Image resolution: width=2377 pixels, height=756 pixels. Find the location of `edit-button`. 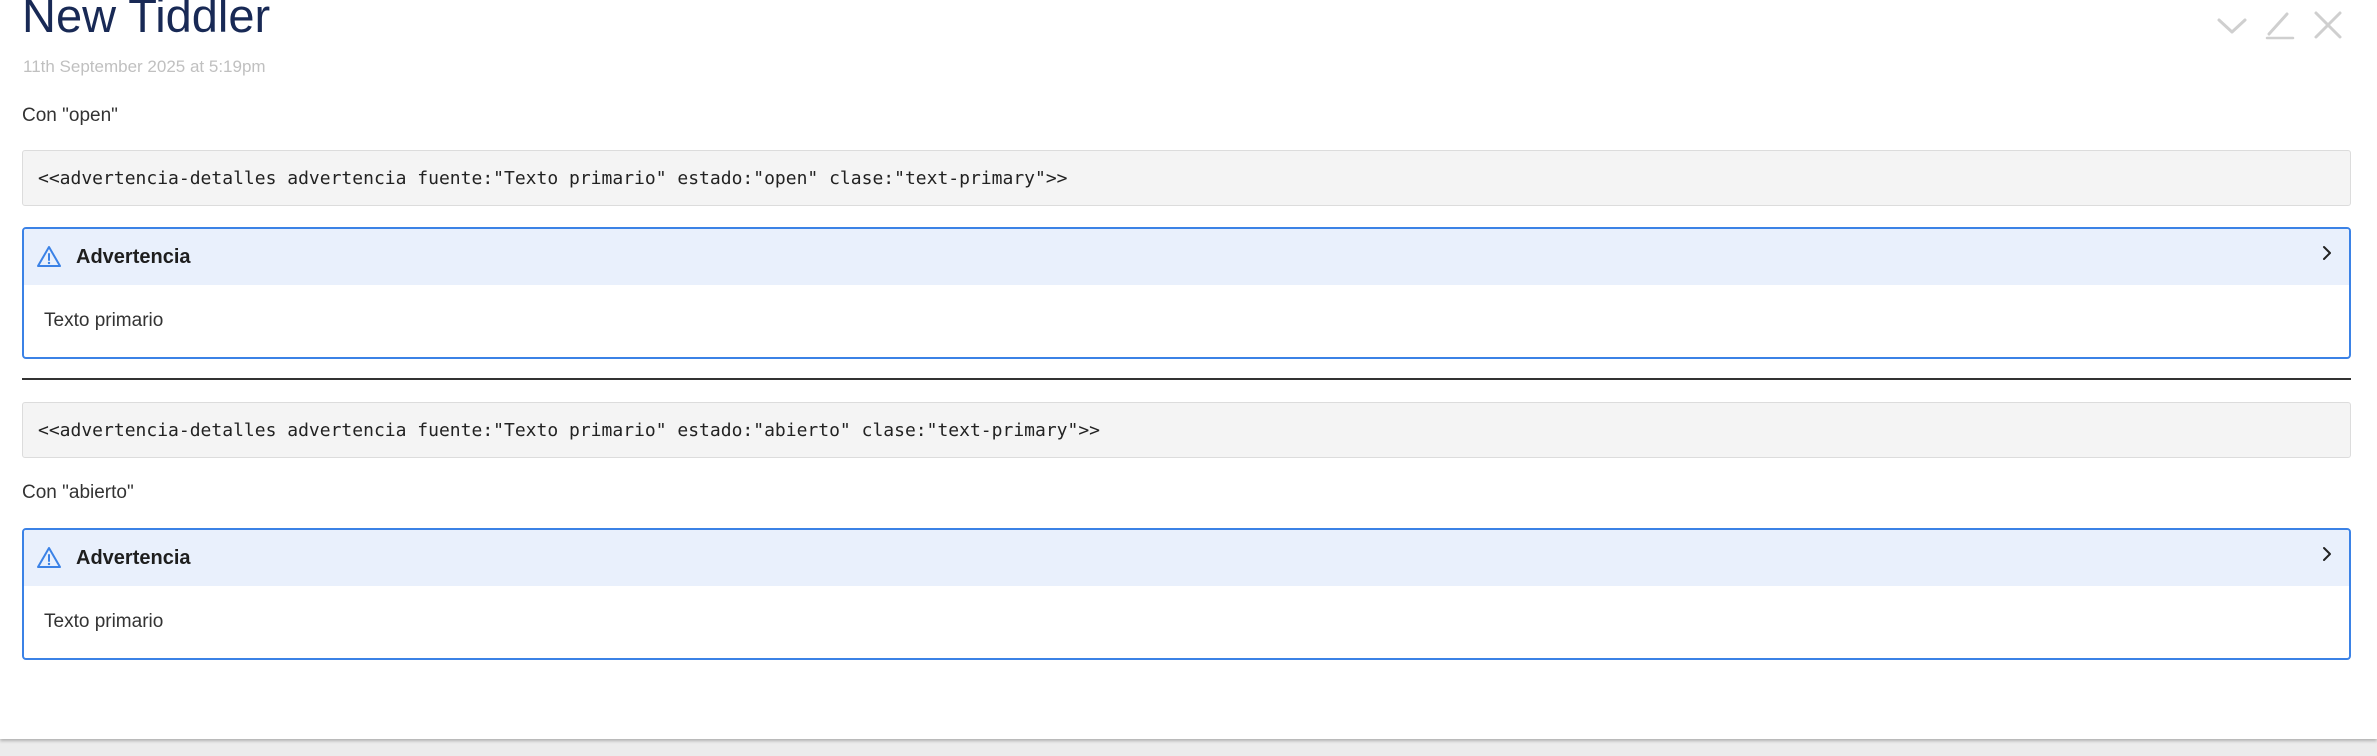

edit-button is located at coordinates (2280, 25).